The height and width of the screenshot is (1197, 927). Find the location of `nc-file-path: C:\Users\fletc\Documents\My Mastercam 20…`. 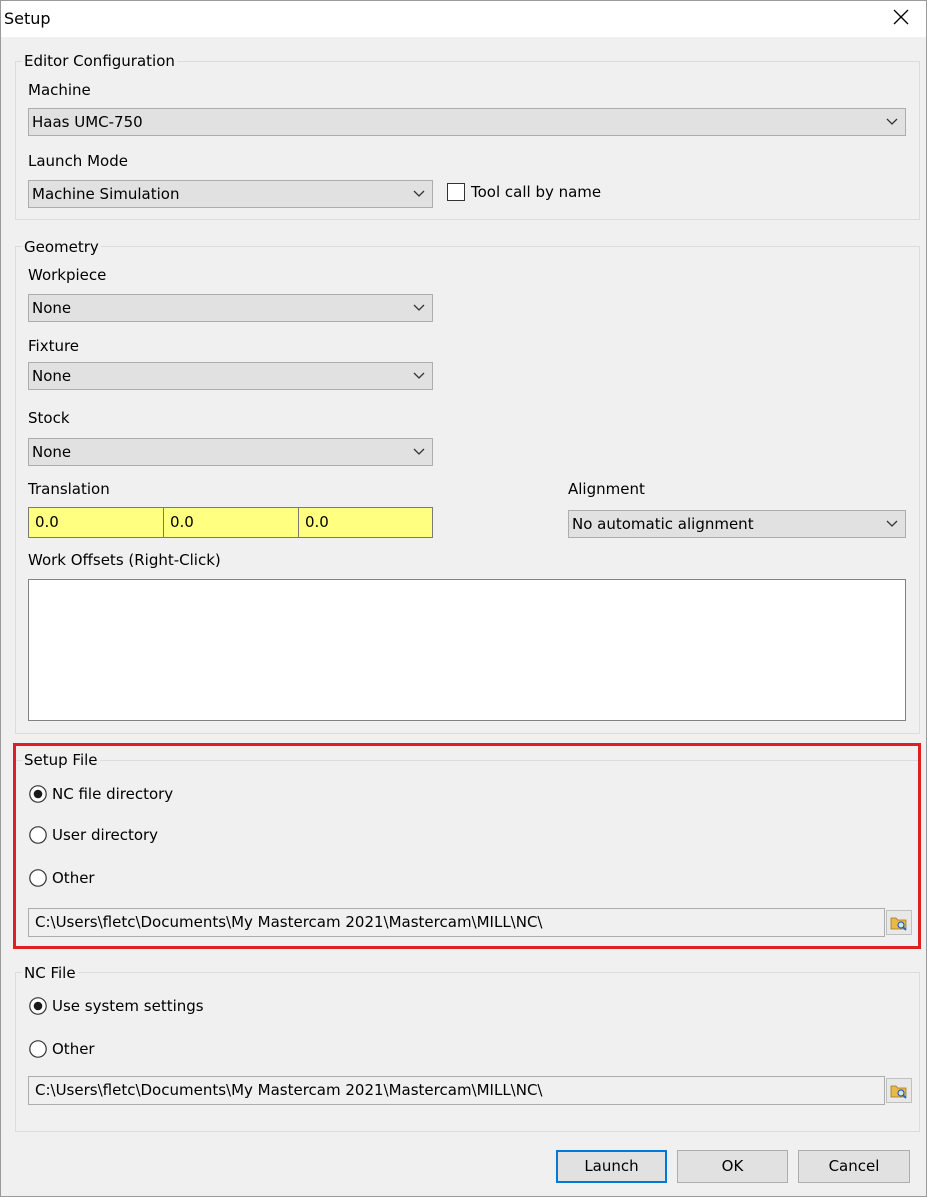

nc-file-path: C:\Users\fletc\Documents\My Mastercam 20… is located at coordinates (289, 1090).